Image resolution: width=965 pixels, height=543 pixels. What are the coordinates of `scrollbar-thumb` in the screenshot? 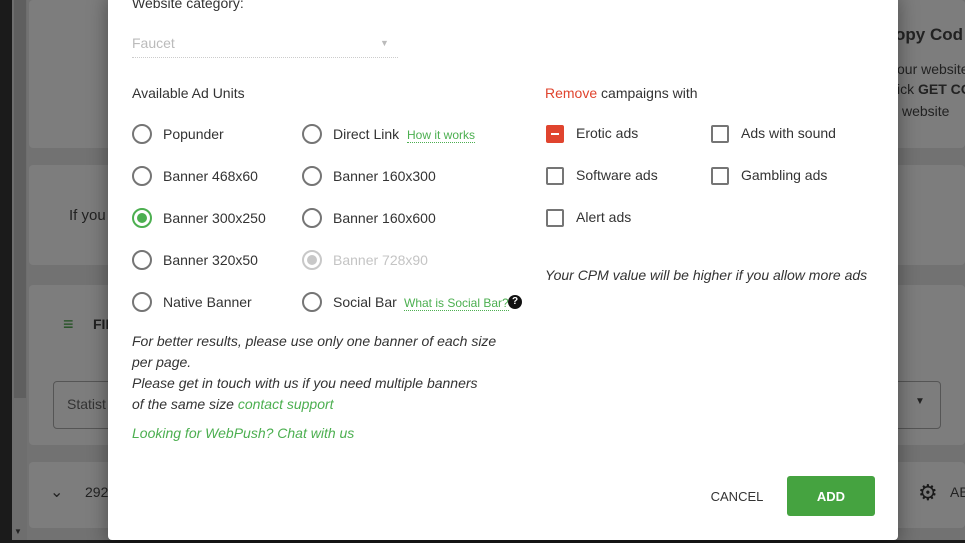 It's located at (20, 199).